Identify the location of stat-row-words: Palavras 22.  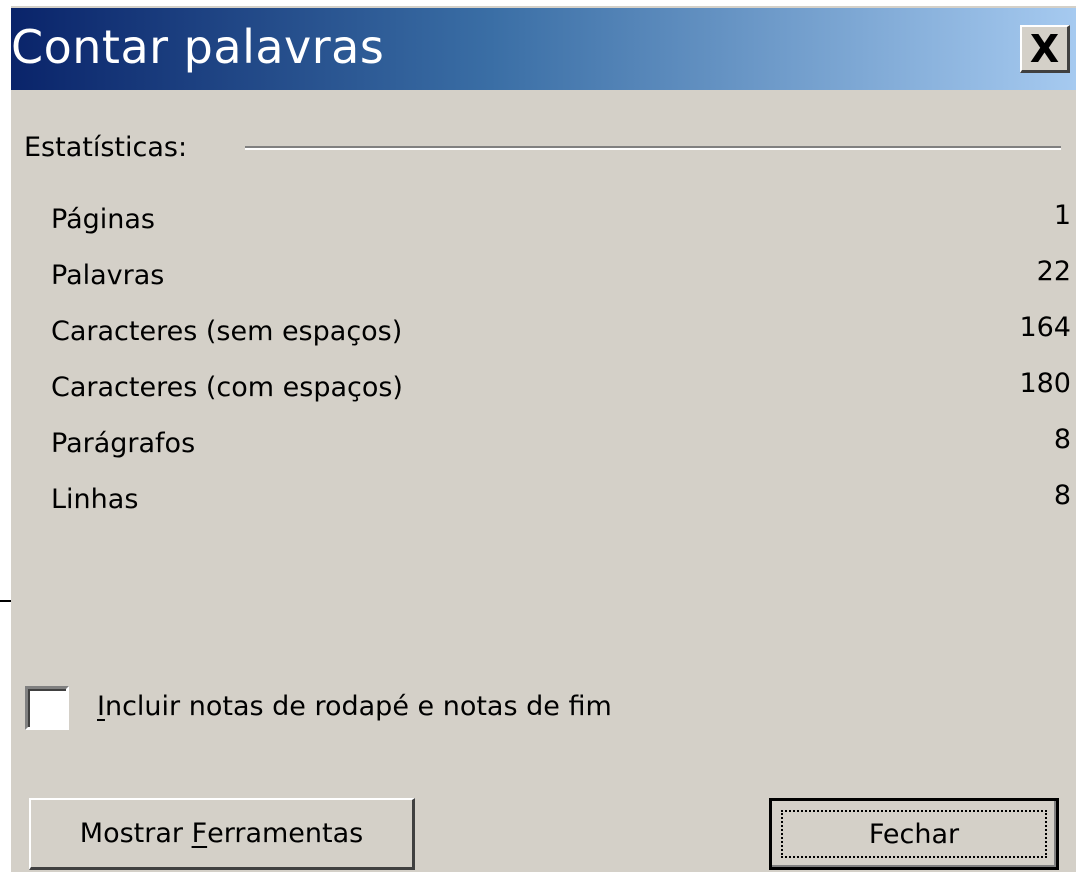
(561, 278).